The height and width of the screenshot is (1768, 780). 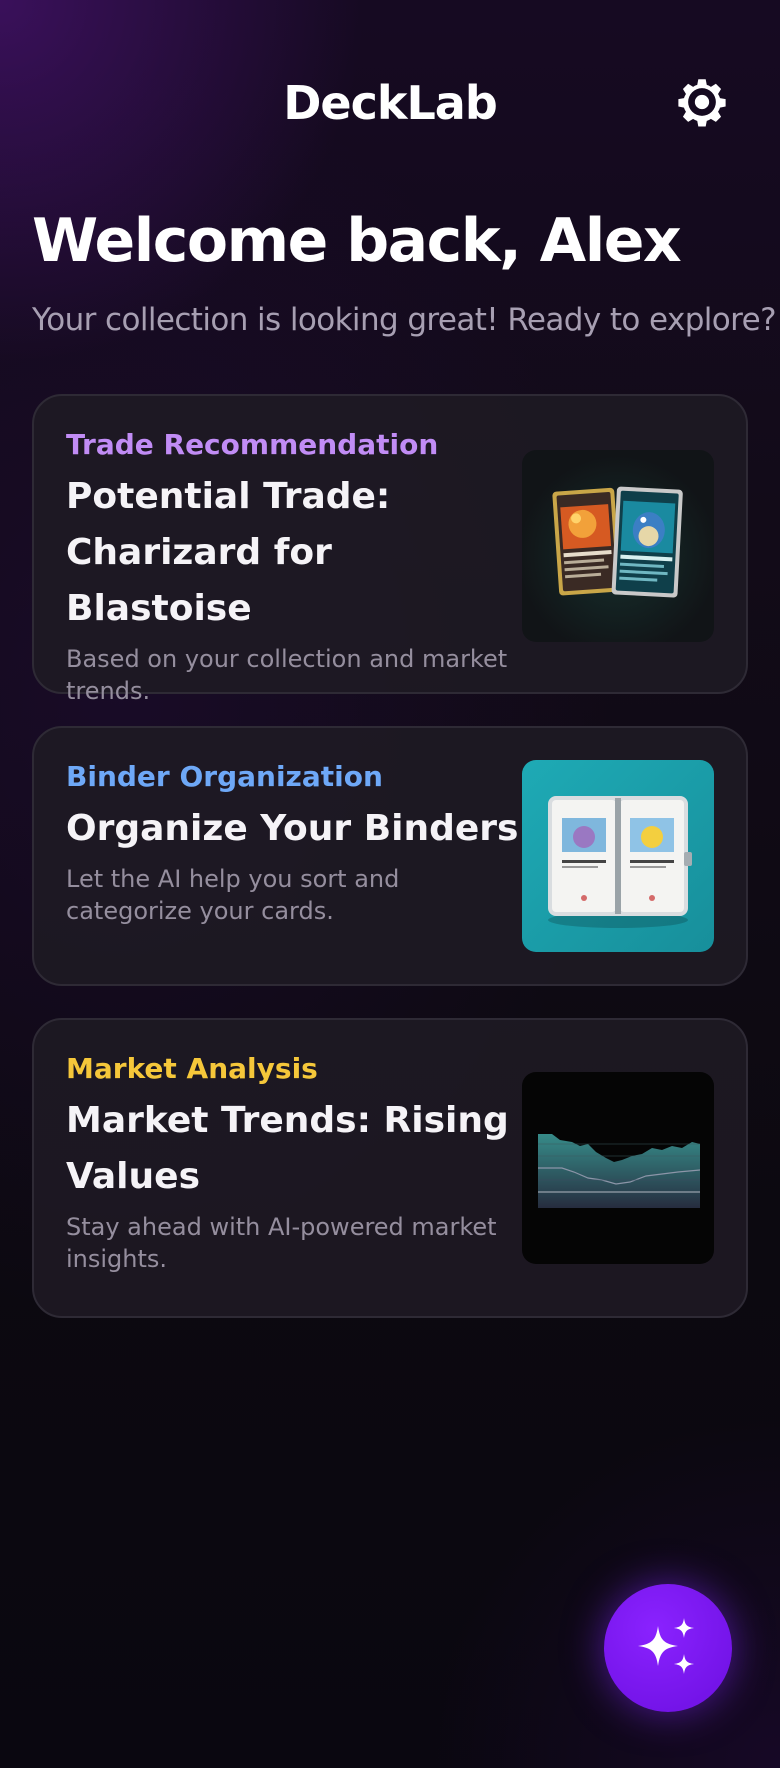 What do you see at coordinates (618, 546) in the screenshot?
I see `trade-cards-image` at bounding box center [618, 546].